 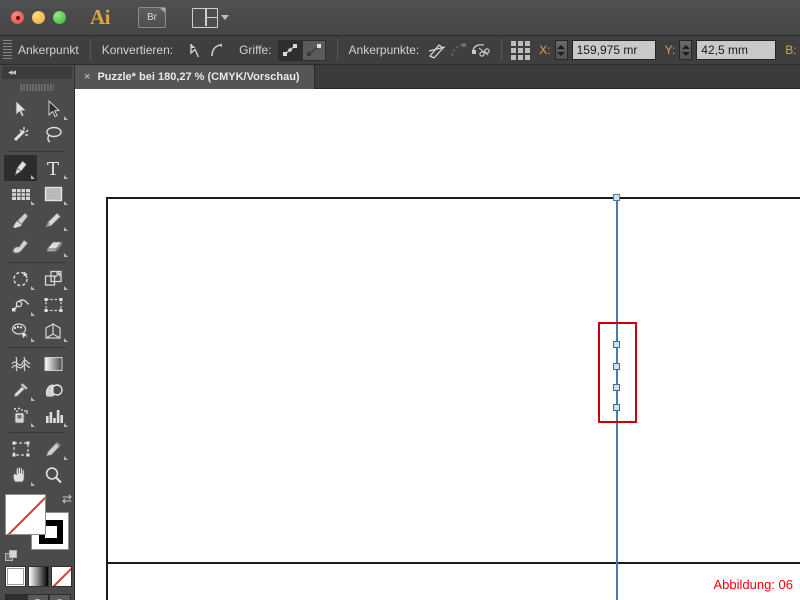 I want to click on line-segment-tool, so click(x=20, y=194).